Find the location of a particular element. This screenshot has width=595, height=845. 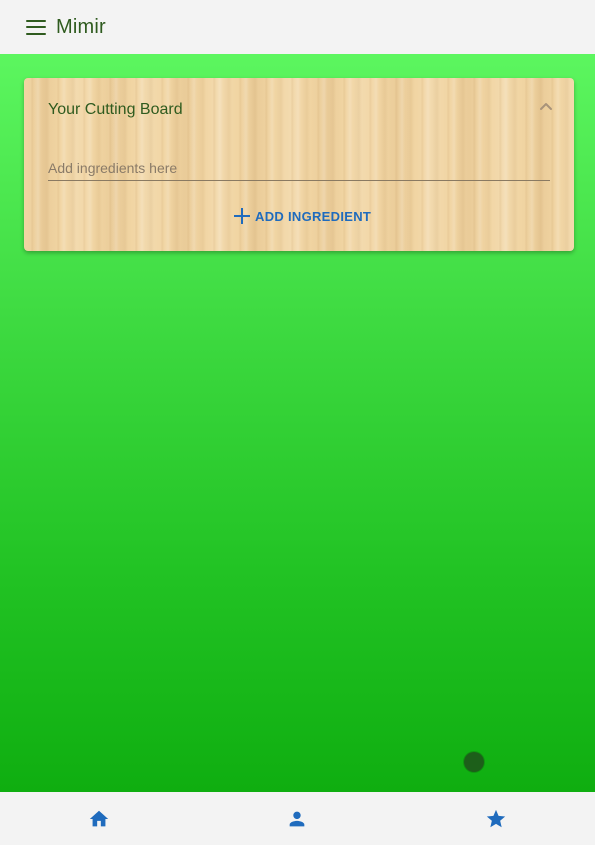

floating-action-dot is located at coordinates (474, 762).